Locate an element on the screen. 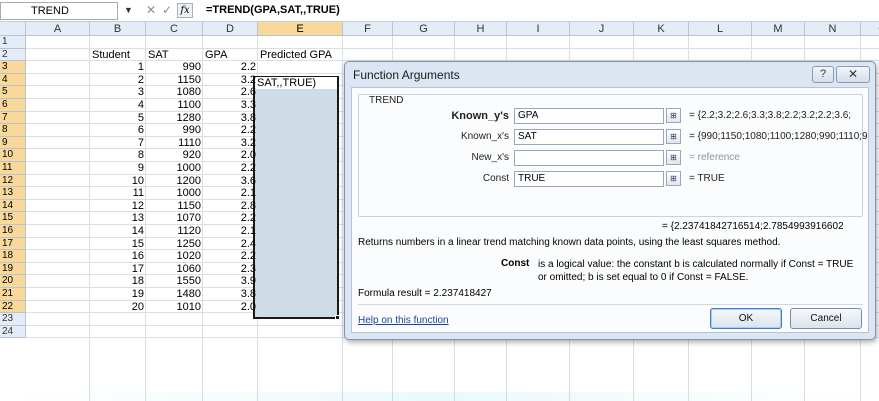 This screenshot has width=879, height=401. student-cell: 20 is located at coordinates (118, 307).